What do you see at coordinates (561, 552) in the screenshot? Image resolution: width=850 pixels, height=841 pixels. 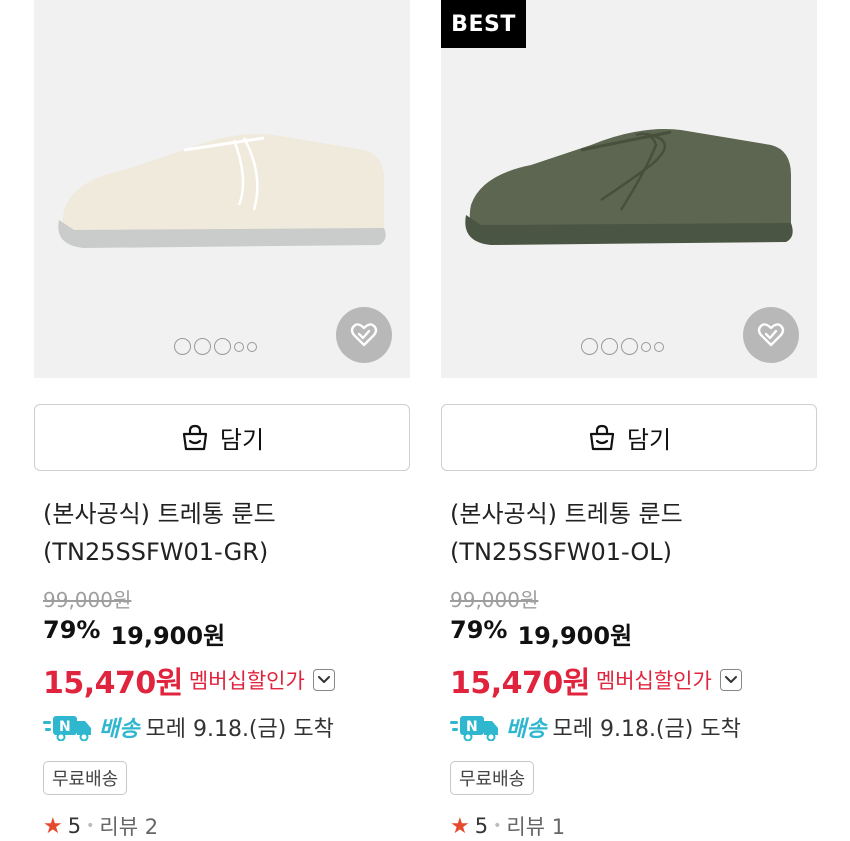 I see `product-code: (TN25SSFW01-OL)` at bounding box center [561, 552].